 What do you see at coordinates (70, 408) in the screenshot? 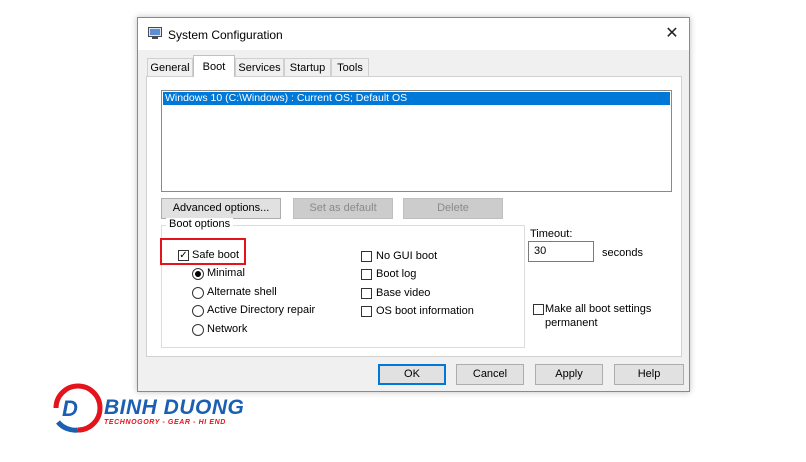
I see `svg-text: D` at bounding box center [70, 408].